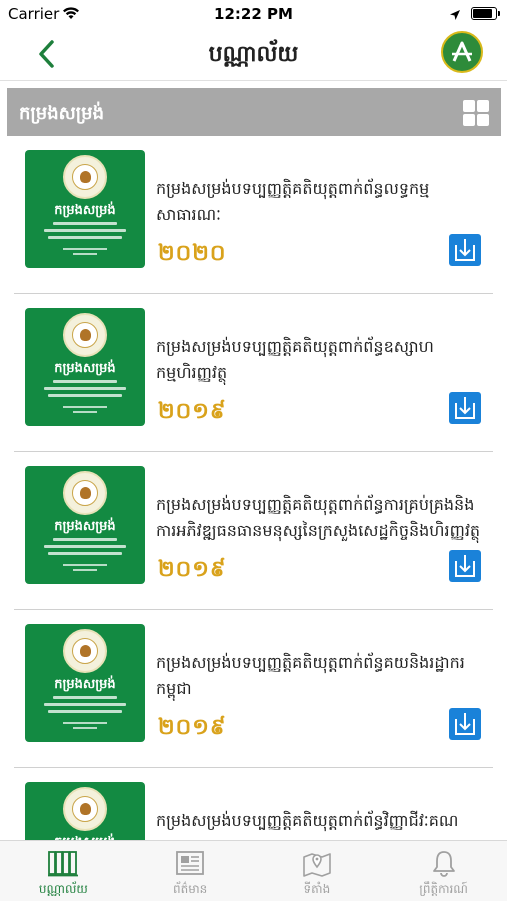 The width and height of the screenshot is (507, 901). I want to click on tab-bar: បណ្ណាល័យ ព័ត៌មាន ទីតាំង ព្រឹត្តិការណ៍, so click(253, 870).